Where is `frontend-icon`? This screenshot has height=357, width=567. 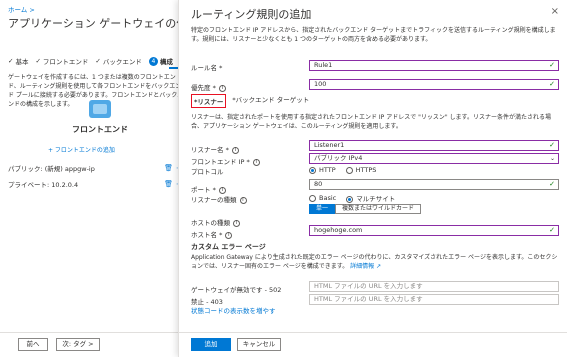
frontend-icon is located at coordinates (100, 109).